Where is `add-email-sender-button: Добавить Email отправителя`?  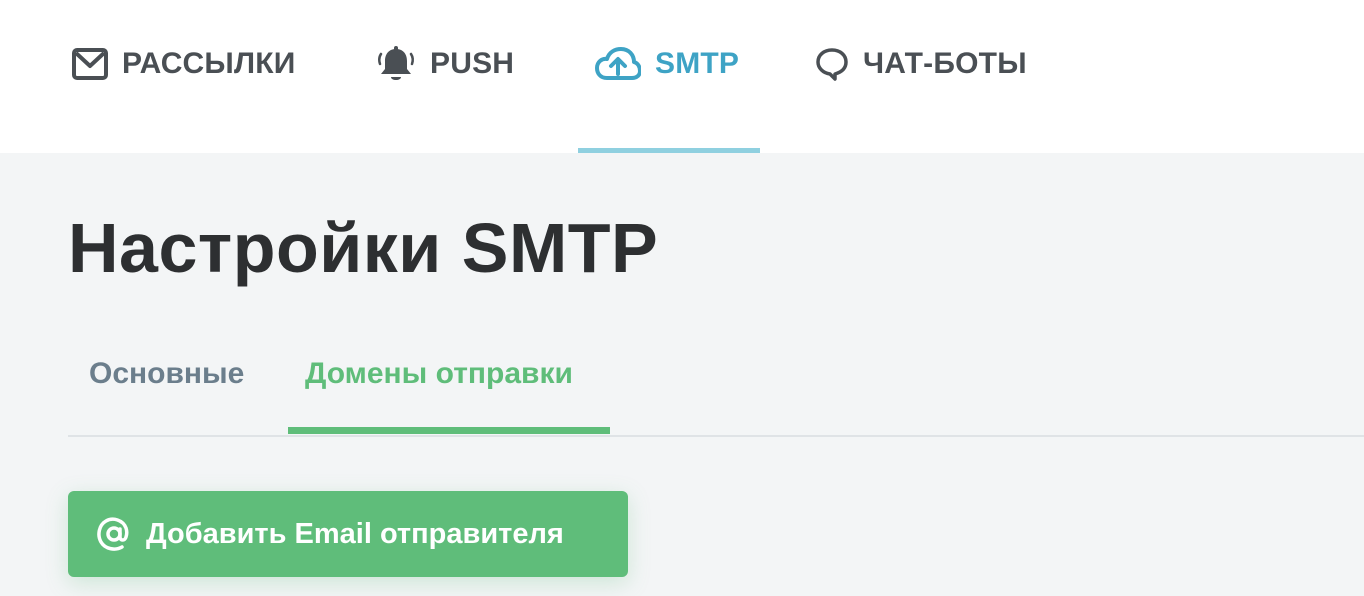 add-email-sender-button: Добавить Email отправителя is located at coordinates (348, 534).